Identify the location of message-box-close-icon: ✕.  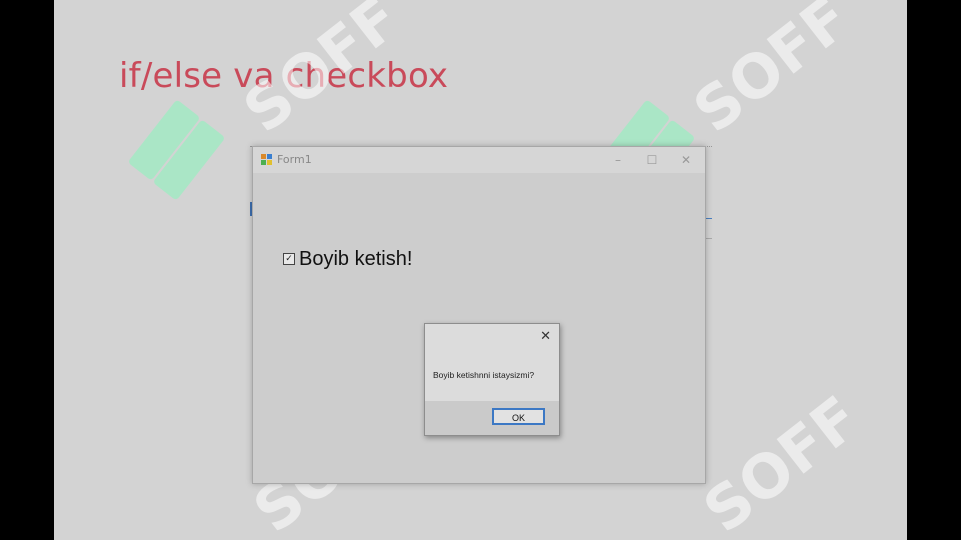
(545, 337).